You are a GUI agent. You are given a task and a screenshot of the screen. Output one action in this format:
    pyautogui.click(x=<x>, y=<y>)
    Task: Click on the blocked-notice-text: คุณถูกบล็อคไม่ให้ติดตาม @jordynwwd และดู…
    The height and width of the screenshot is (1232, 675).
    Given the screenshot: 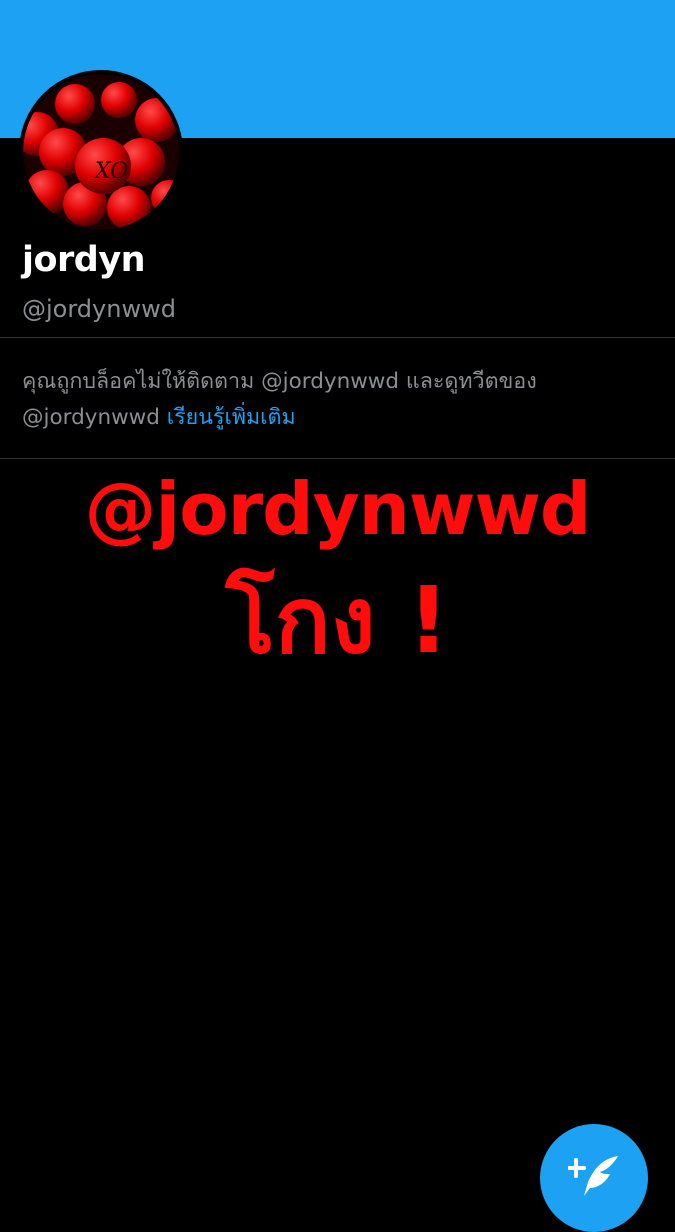 What is the action you would take?
    pyautogui.click(x=279, y=381)
    